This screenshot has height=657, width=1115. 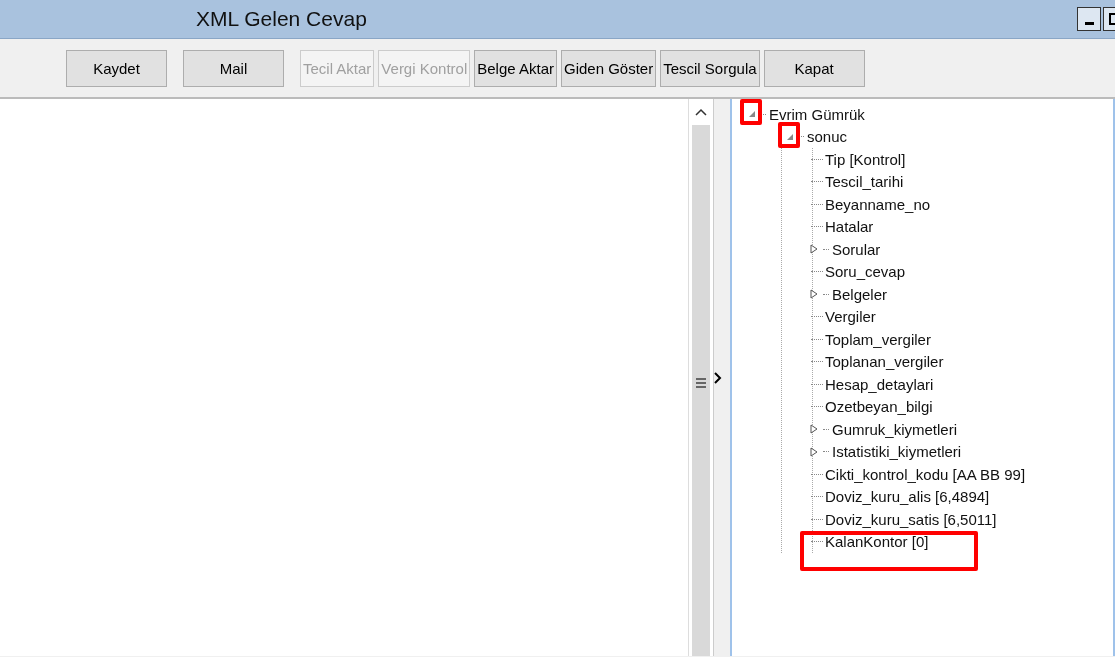 What do you see at coordinates (1089, 19) in the screenshot?
I see `minimize-button` at bounding box center [1089, 19].